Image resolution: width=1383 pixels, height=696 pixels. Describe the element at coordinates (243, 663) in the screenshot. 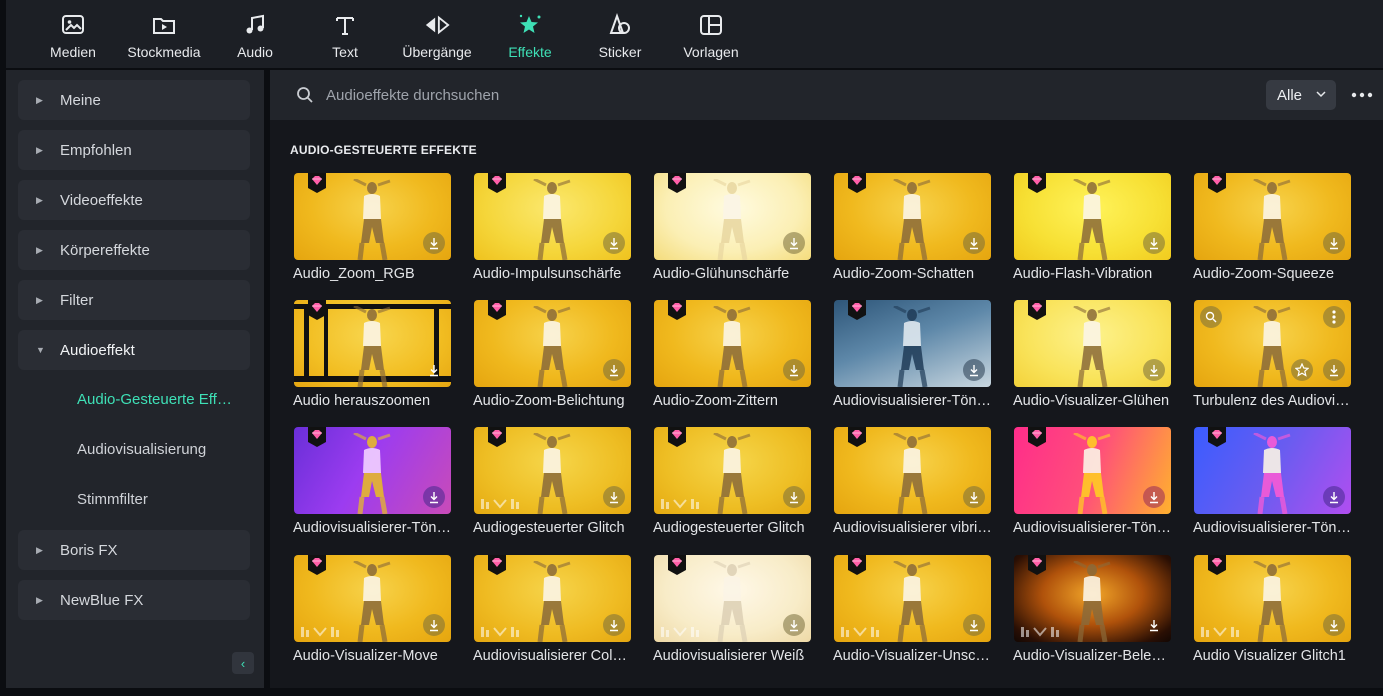

I see `collapse-sidebar-button: ‹` at that location.